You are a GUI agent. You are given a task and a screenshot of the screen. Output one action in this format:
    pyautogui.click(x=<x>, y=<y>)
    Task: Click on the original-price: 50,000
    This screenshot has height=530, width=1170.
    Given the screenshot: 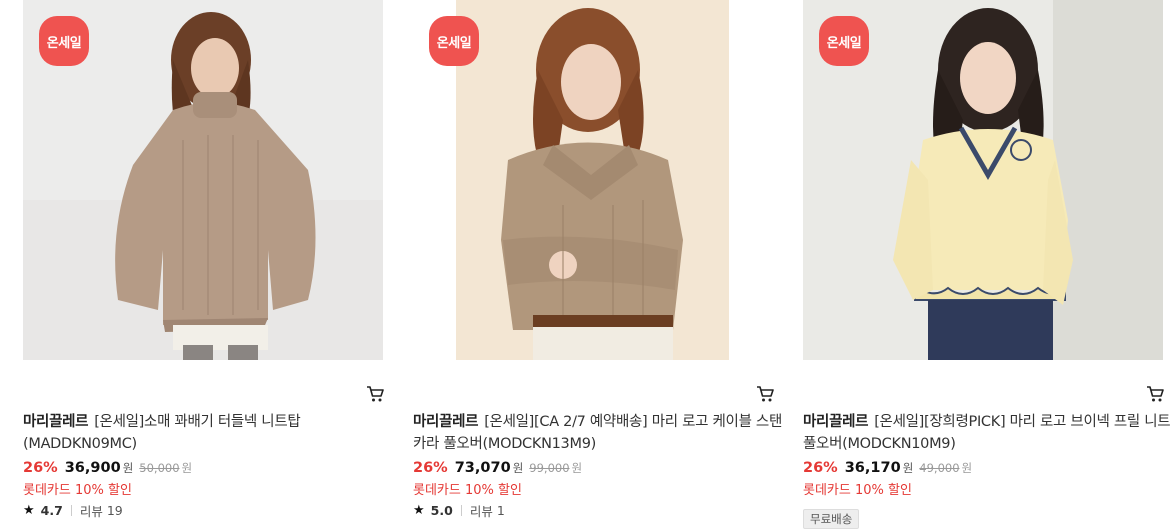 What is the action you would take?
    pyautogui.click(x=159, y=468)
    